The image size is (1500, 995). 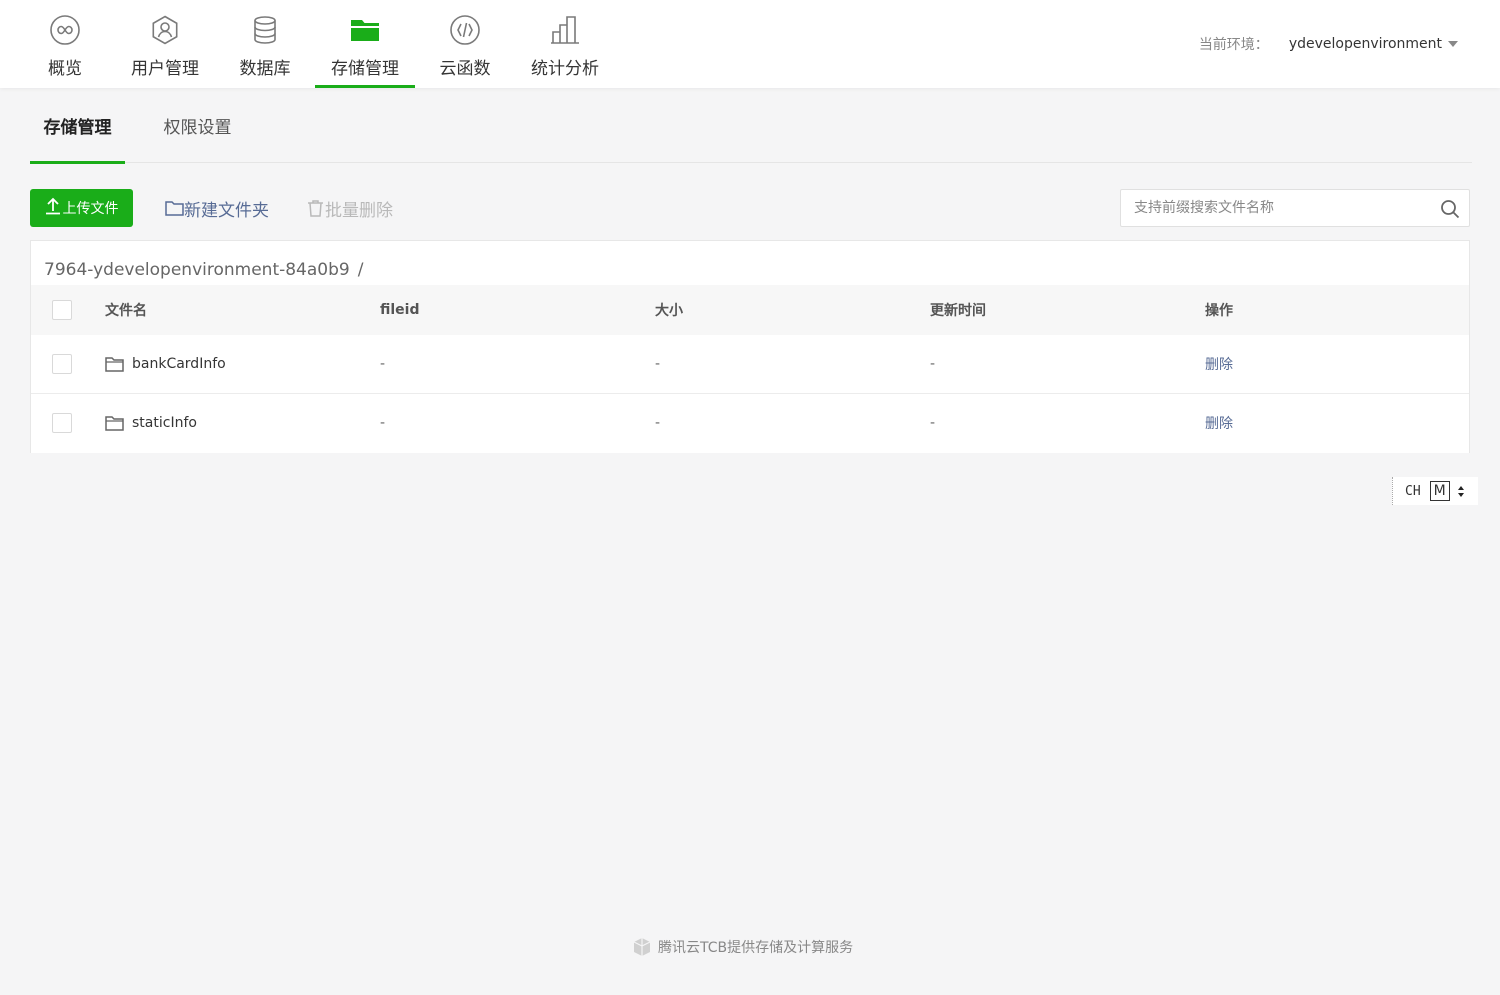 I want to click on tab-storage-management: 存储管理, so click(x=77, y=126).